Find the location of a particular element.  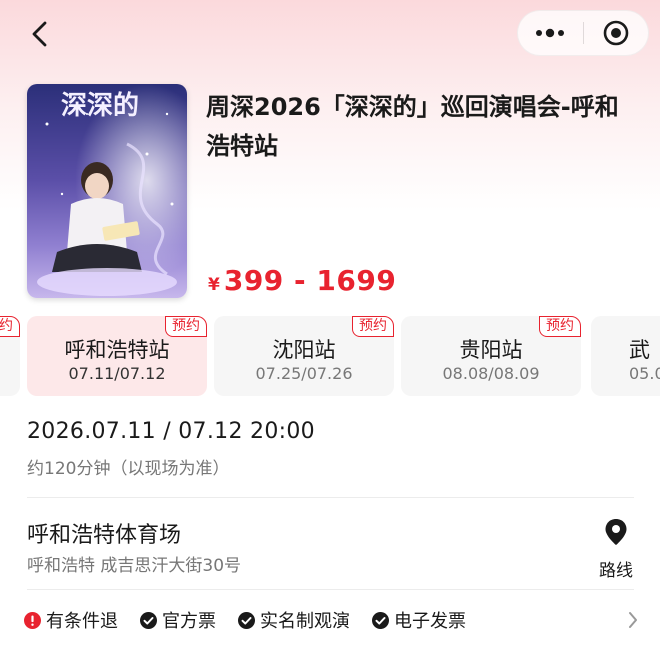

event-title: 周深2026「深深的」巡回演唱会-呼和浩特站 is located at coordinates (412, 126).